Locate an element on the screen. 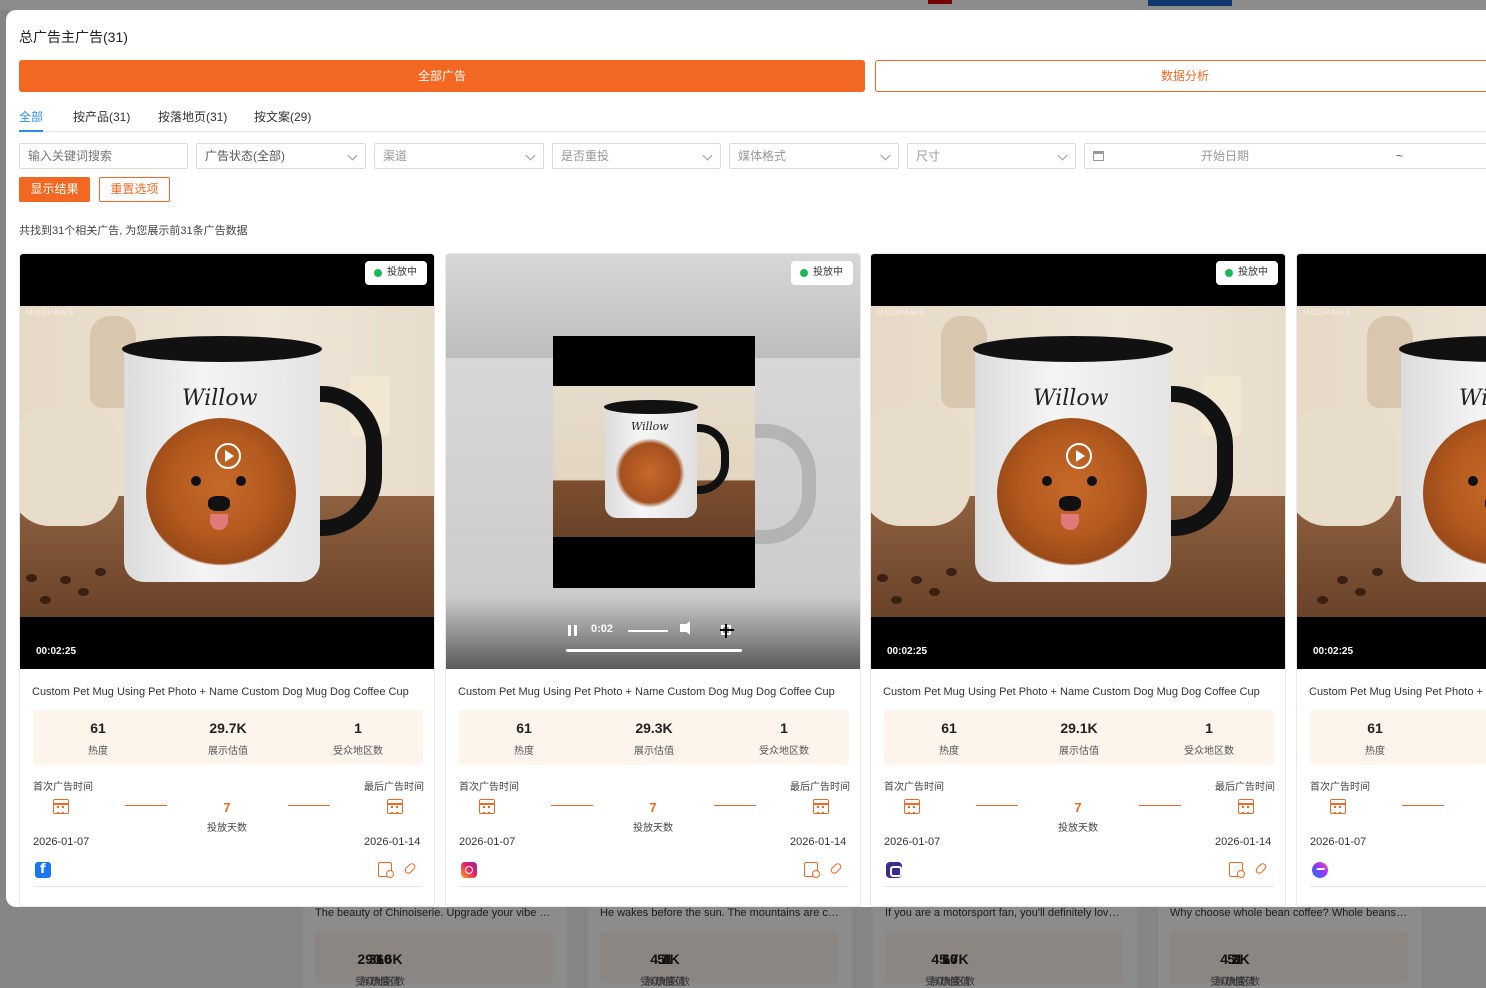 The image size is (1486, 988). size-placeholder: 尺寸 is located at coordinates (928, 156).